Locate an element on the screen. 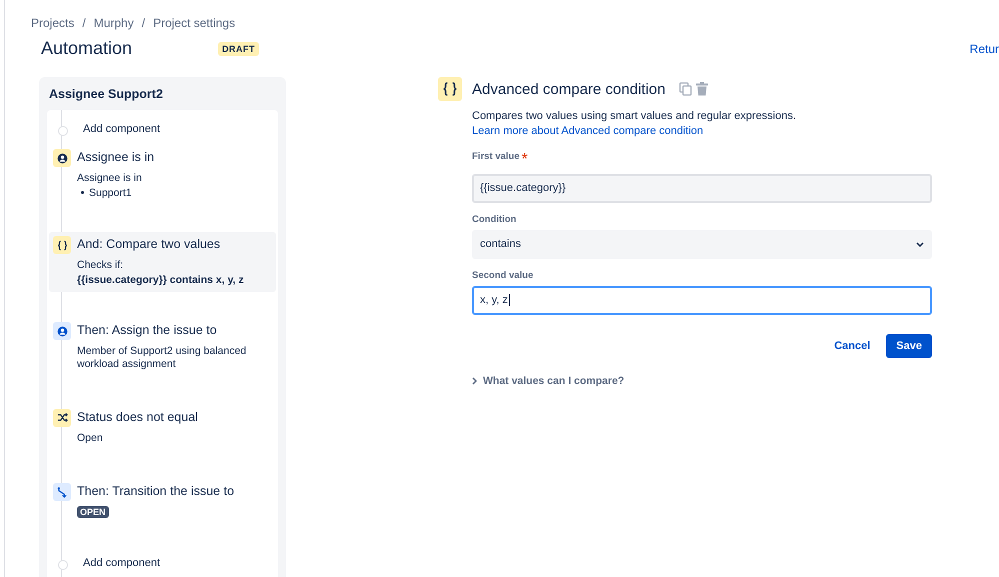 The width and height of the screenshot is (999, 577). field-label: Second value is located at coordinates (503, 275).